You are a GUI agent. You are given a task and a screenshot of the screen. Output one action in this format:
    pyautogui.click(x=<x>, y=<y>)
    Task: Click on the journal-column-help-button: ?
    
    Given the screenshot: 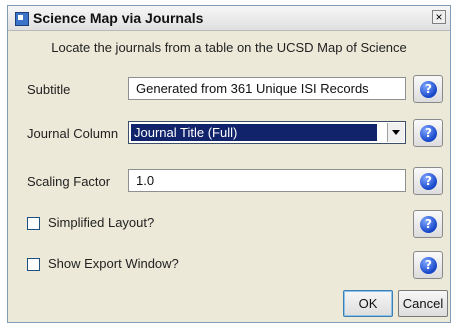 What is the action you would take?
    pyautogui.click(x=428, y=133)
    